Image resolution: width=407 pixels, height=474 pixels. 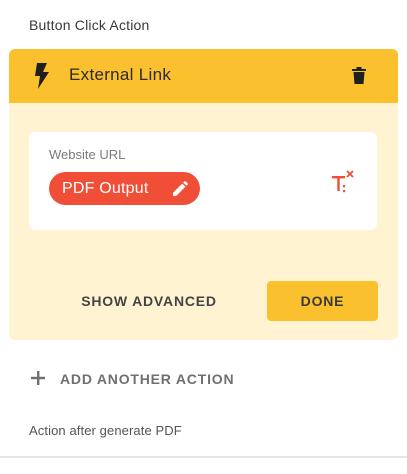 I want to click on add-another-action-label: ADD ANOTHER ACTION, so click(x=147, y=379).